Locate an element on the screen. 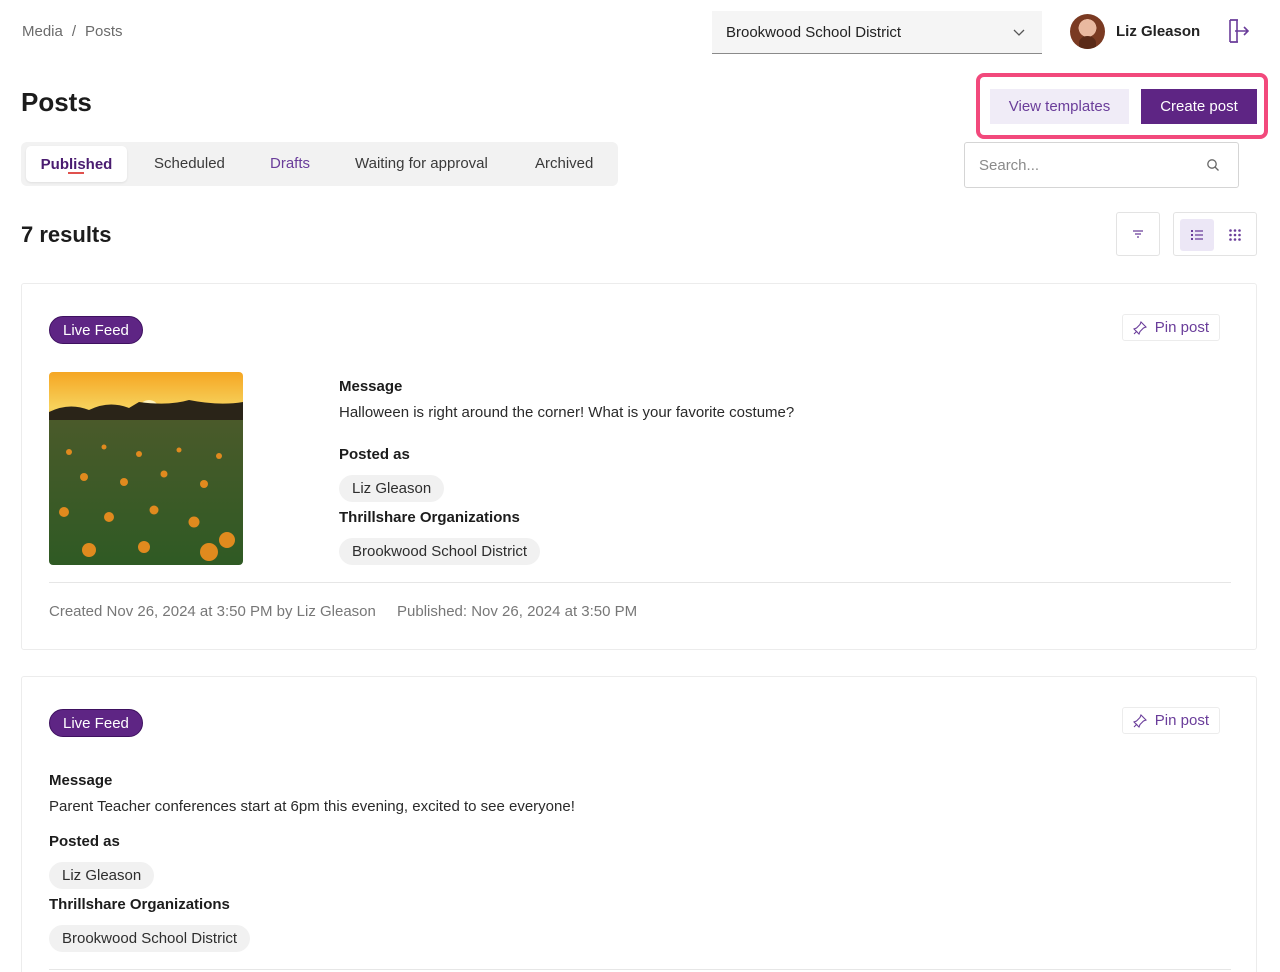 Image resolution: width=1280 pixels, height=972 pixels. results-count: 7 results is located at coordinates (66, 234).